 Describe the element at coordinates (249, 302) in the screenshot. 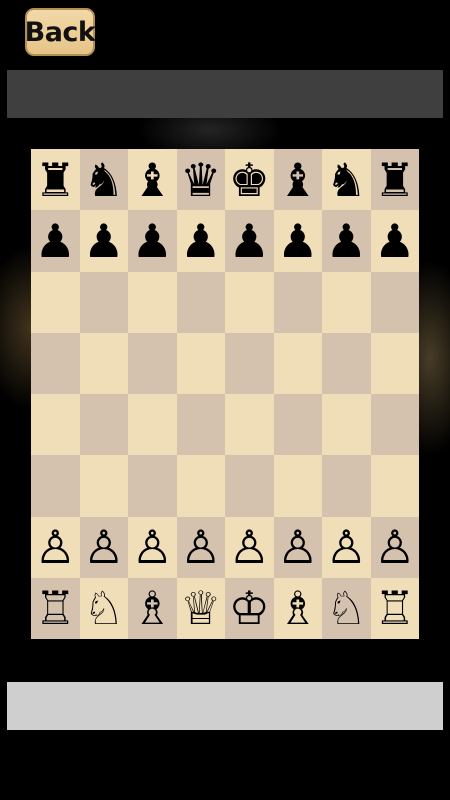

I see `square-e6` at that location.